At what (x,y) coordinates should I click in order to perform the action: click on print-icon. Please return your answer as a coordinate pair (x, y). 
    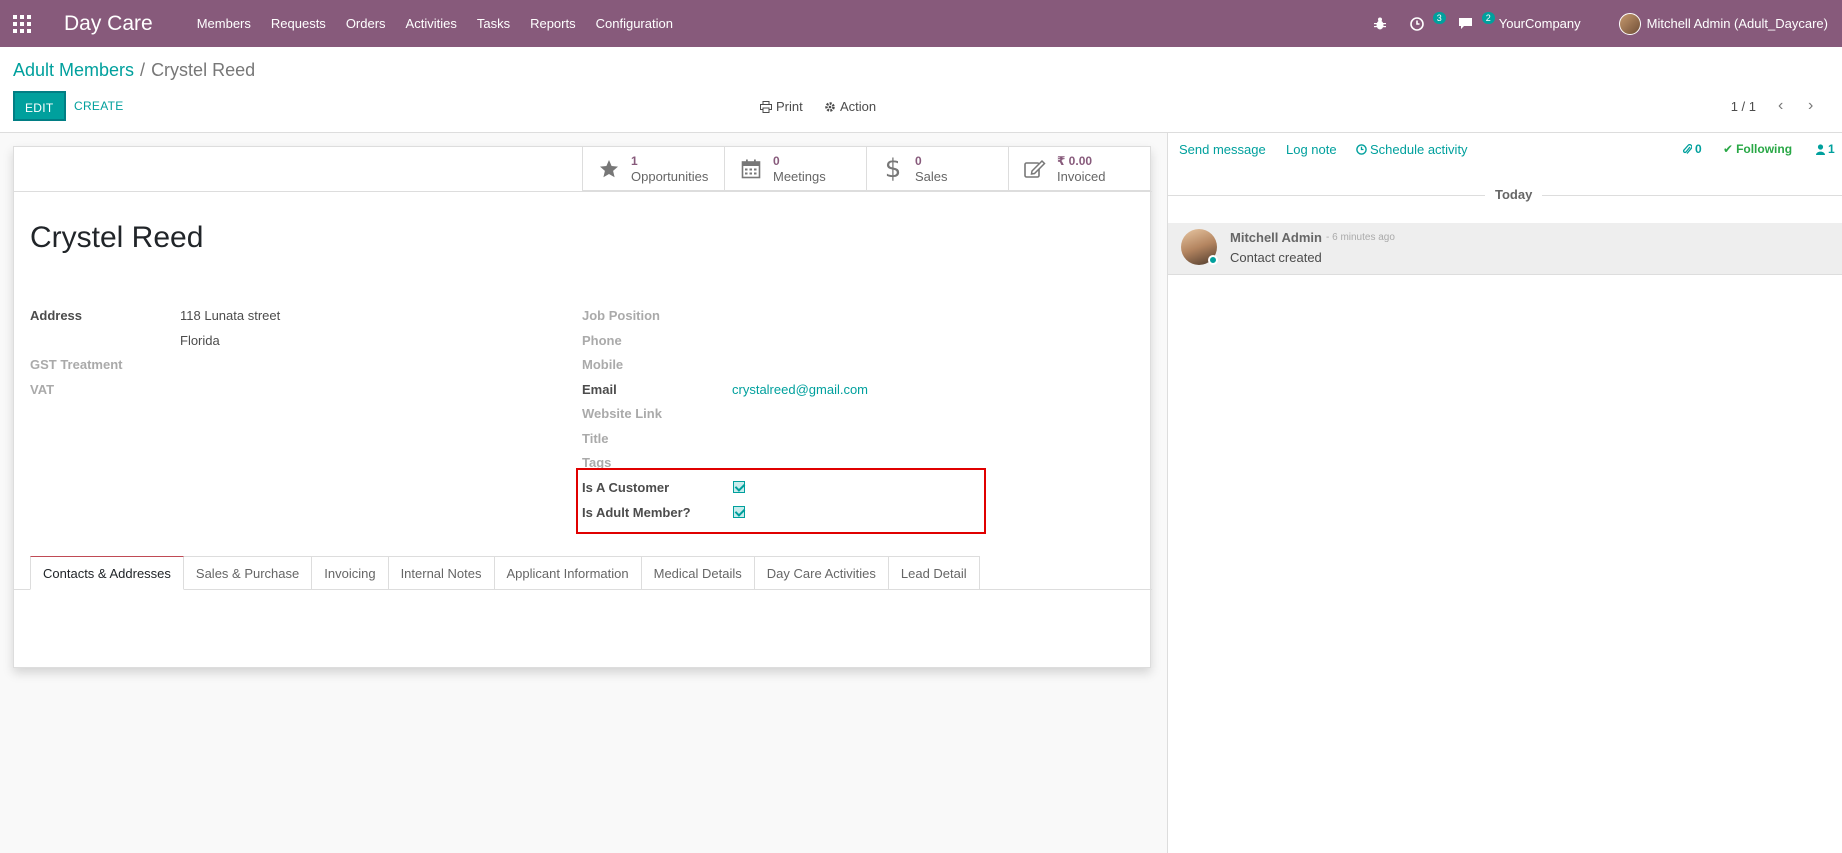
    Looking at the image, I should click on (766, 106).